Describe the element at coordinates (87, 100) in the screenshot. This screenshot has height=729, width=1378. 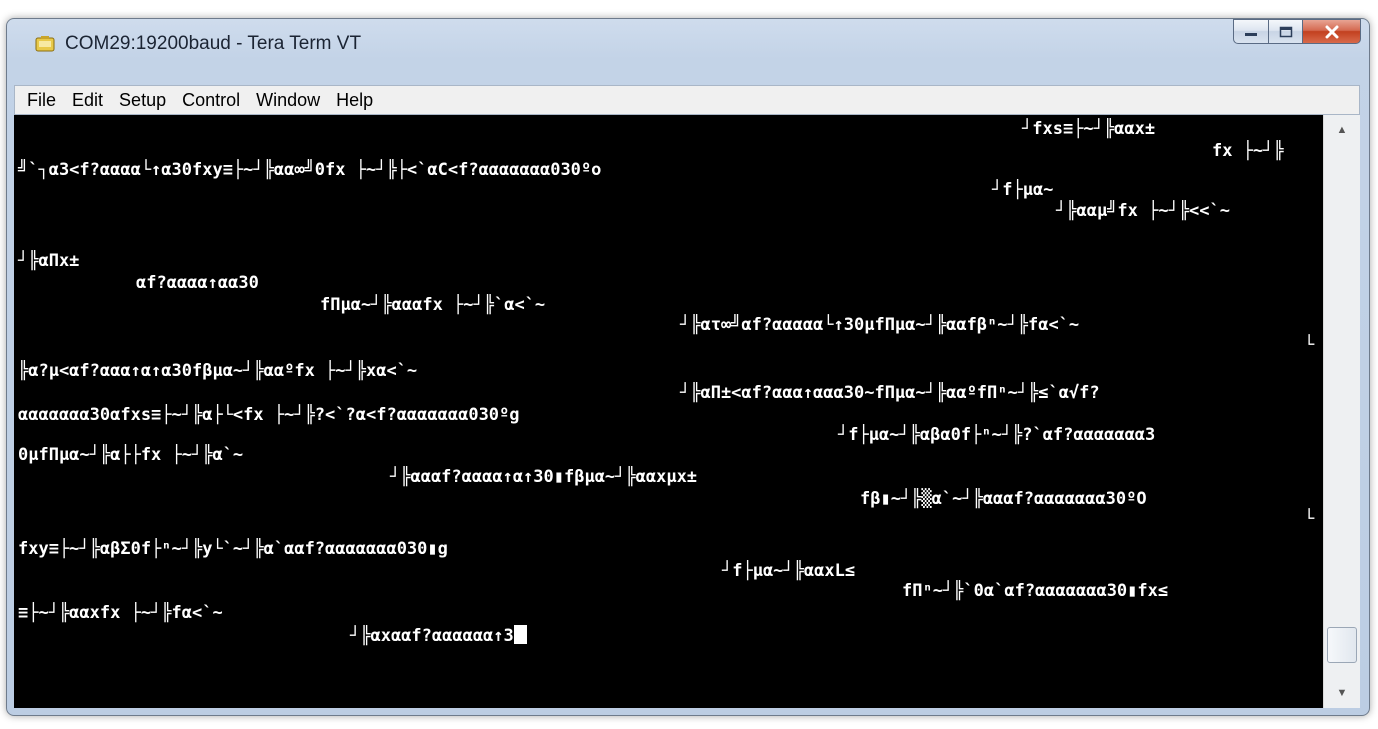
I see `menu-edit: Edit` at that location.